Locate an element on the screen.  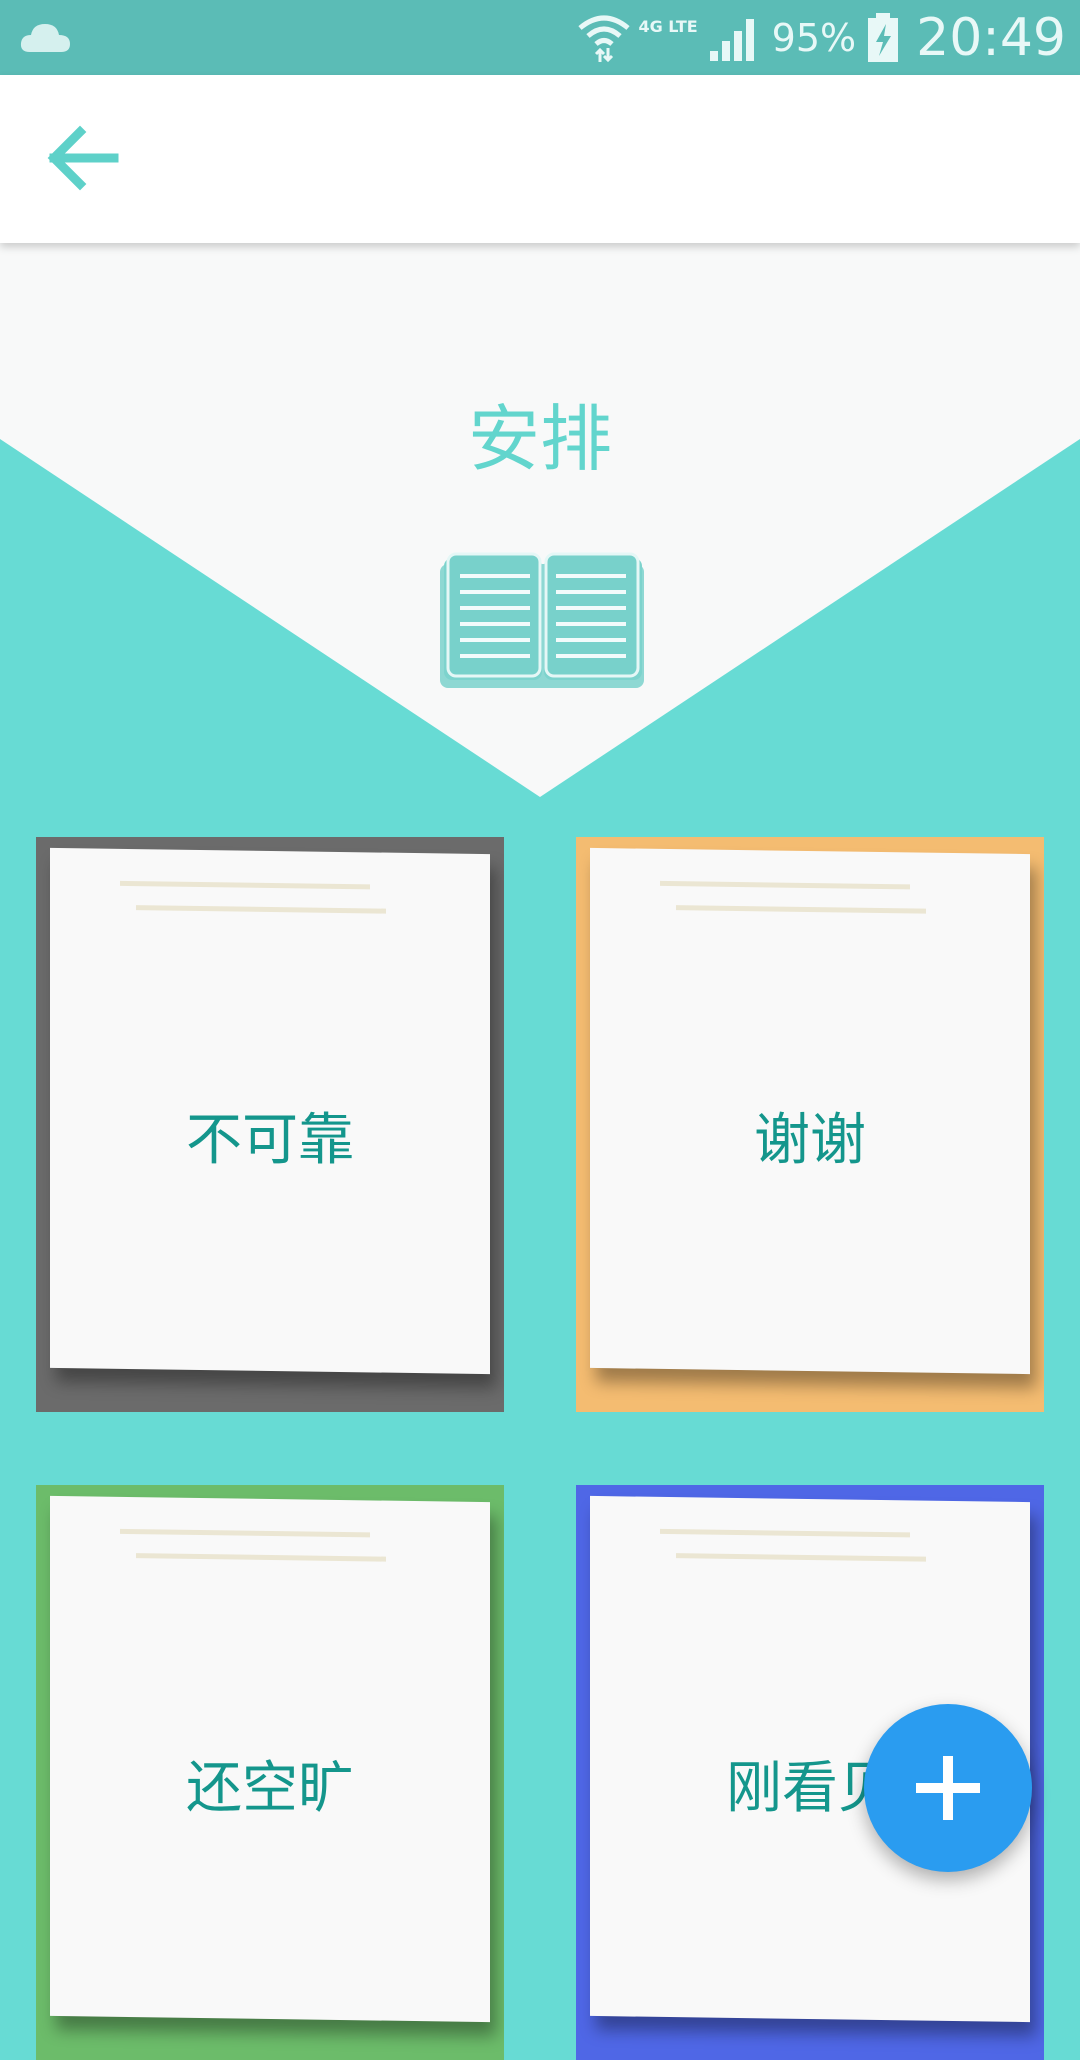
note-card: 谢谢 is located at coordinates (810, 1124).